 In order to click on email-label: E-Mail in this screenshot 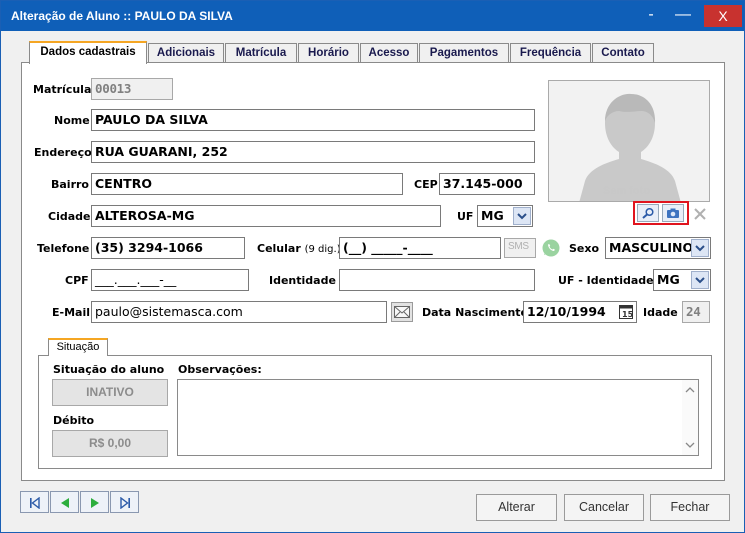, I will do `click(71, 312)`.